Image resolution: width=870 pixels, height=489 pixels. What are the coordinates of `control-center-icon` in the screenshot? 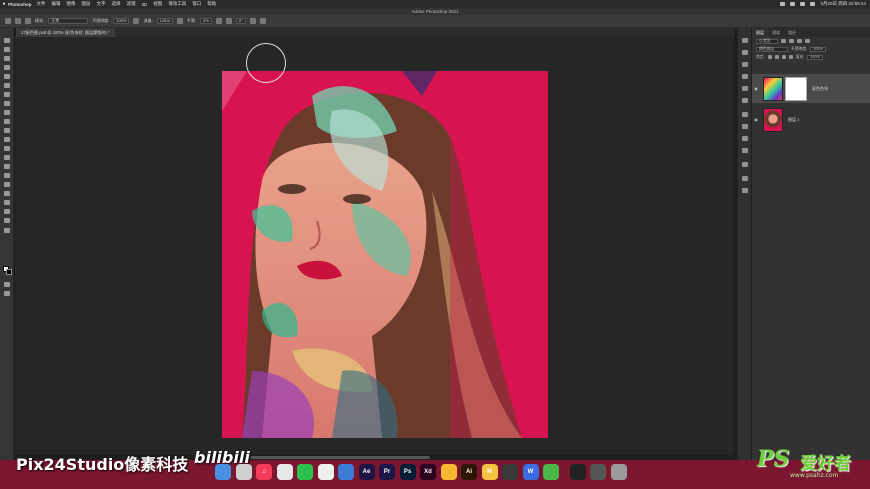 It's located at (813, 4).